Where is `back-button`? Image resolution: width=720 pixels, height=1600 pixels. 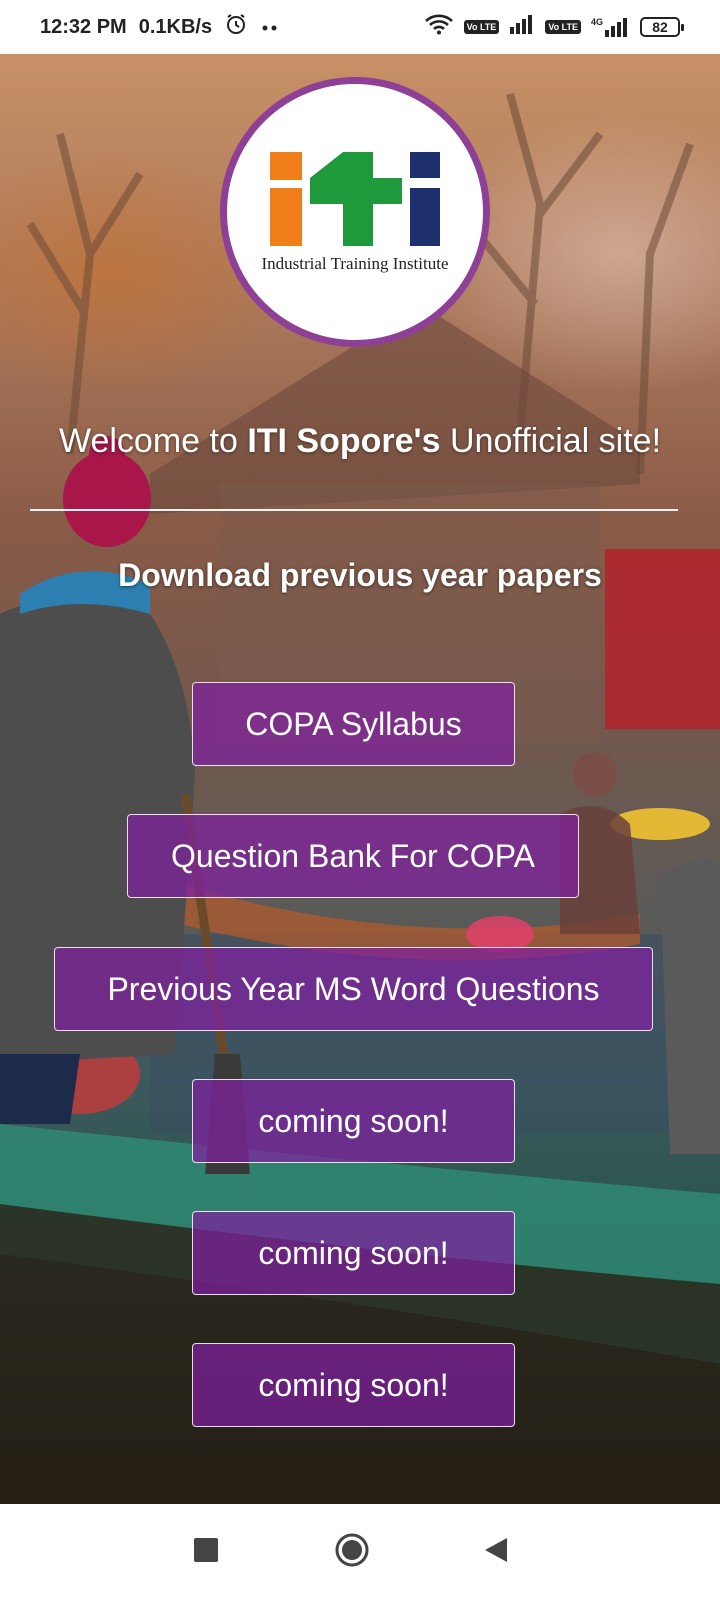
back-button is located at coordinates (496, 1552).